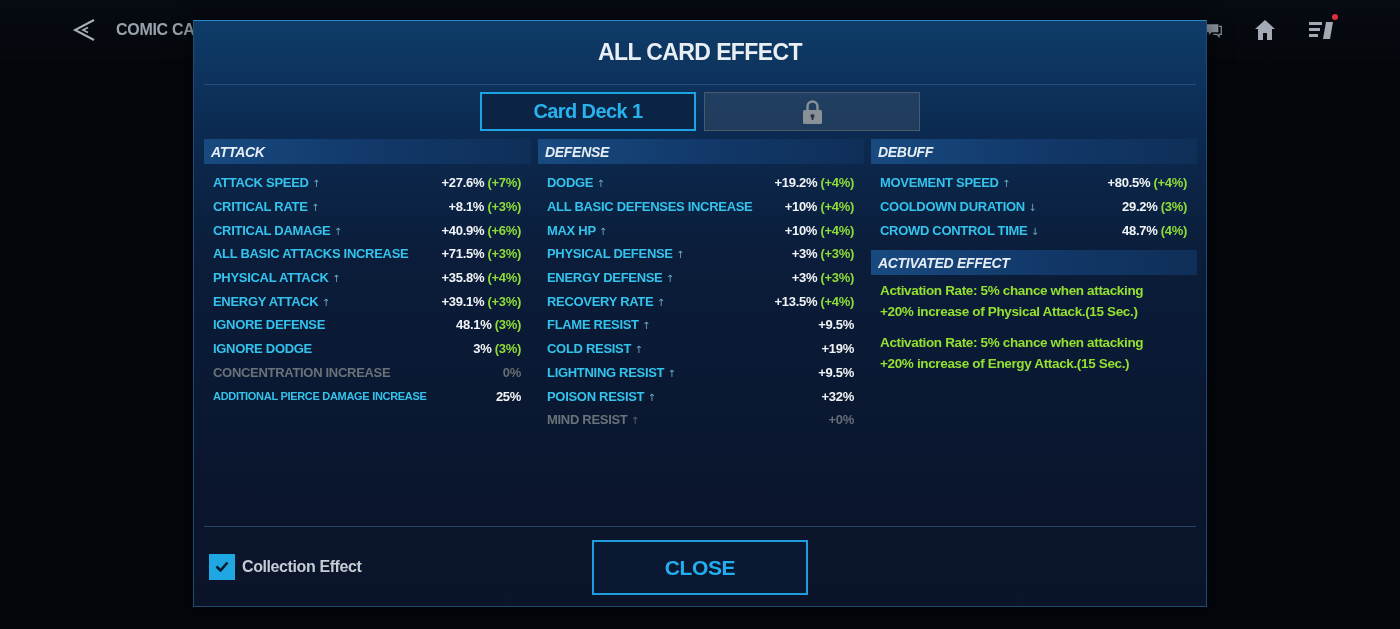 The height and width of the screenshot is (629, 1400). Describe the element at coordinates (577, 230) in the screenshot. I see `stat-label: MAX HP ↑` at that location.